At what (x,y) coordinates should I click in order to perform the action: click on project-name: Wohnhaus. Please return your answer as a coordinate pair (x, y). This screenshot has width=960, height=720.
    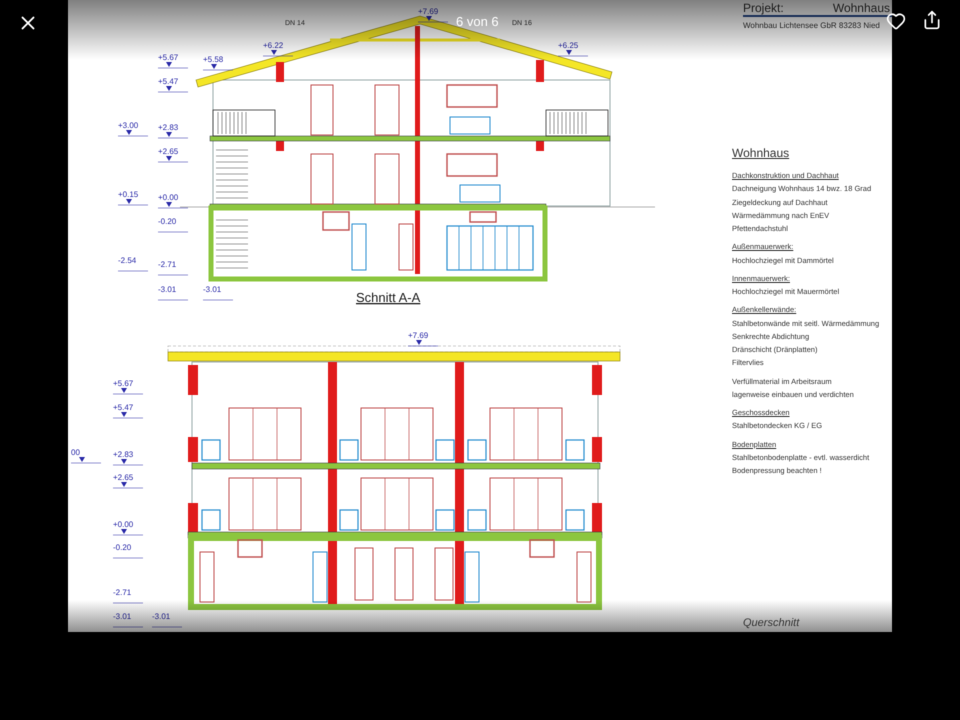
    Looking at the image, I should click on (861, 8).